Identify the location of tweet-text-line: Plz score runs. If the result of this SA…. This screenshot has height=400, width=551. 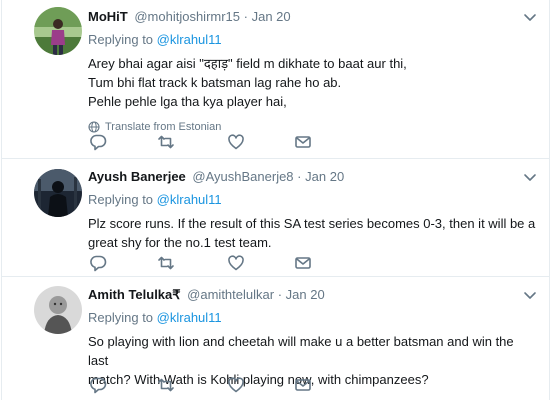
(312, 223).